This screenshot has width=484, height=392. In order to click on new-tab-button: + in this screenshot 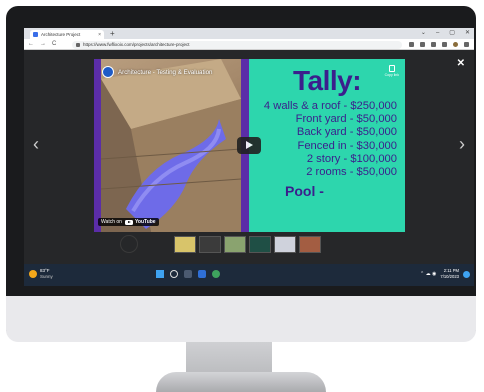, I will do `click(112, 33)`.